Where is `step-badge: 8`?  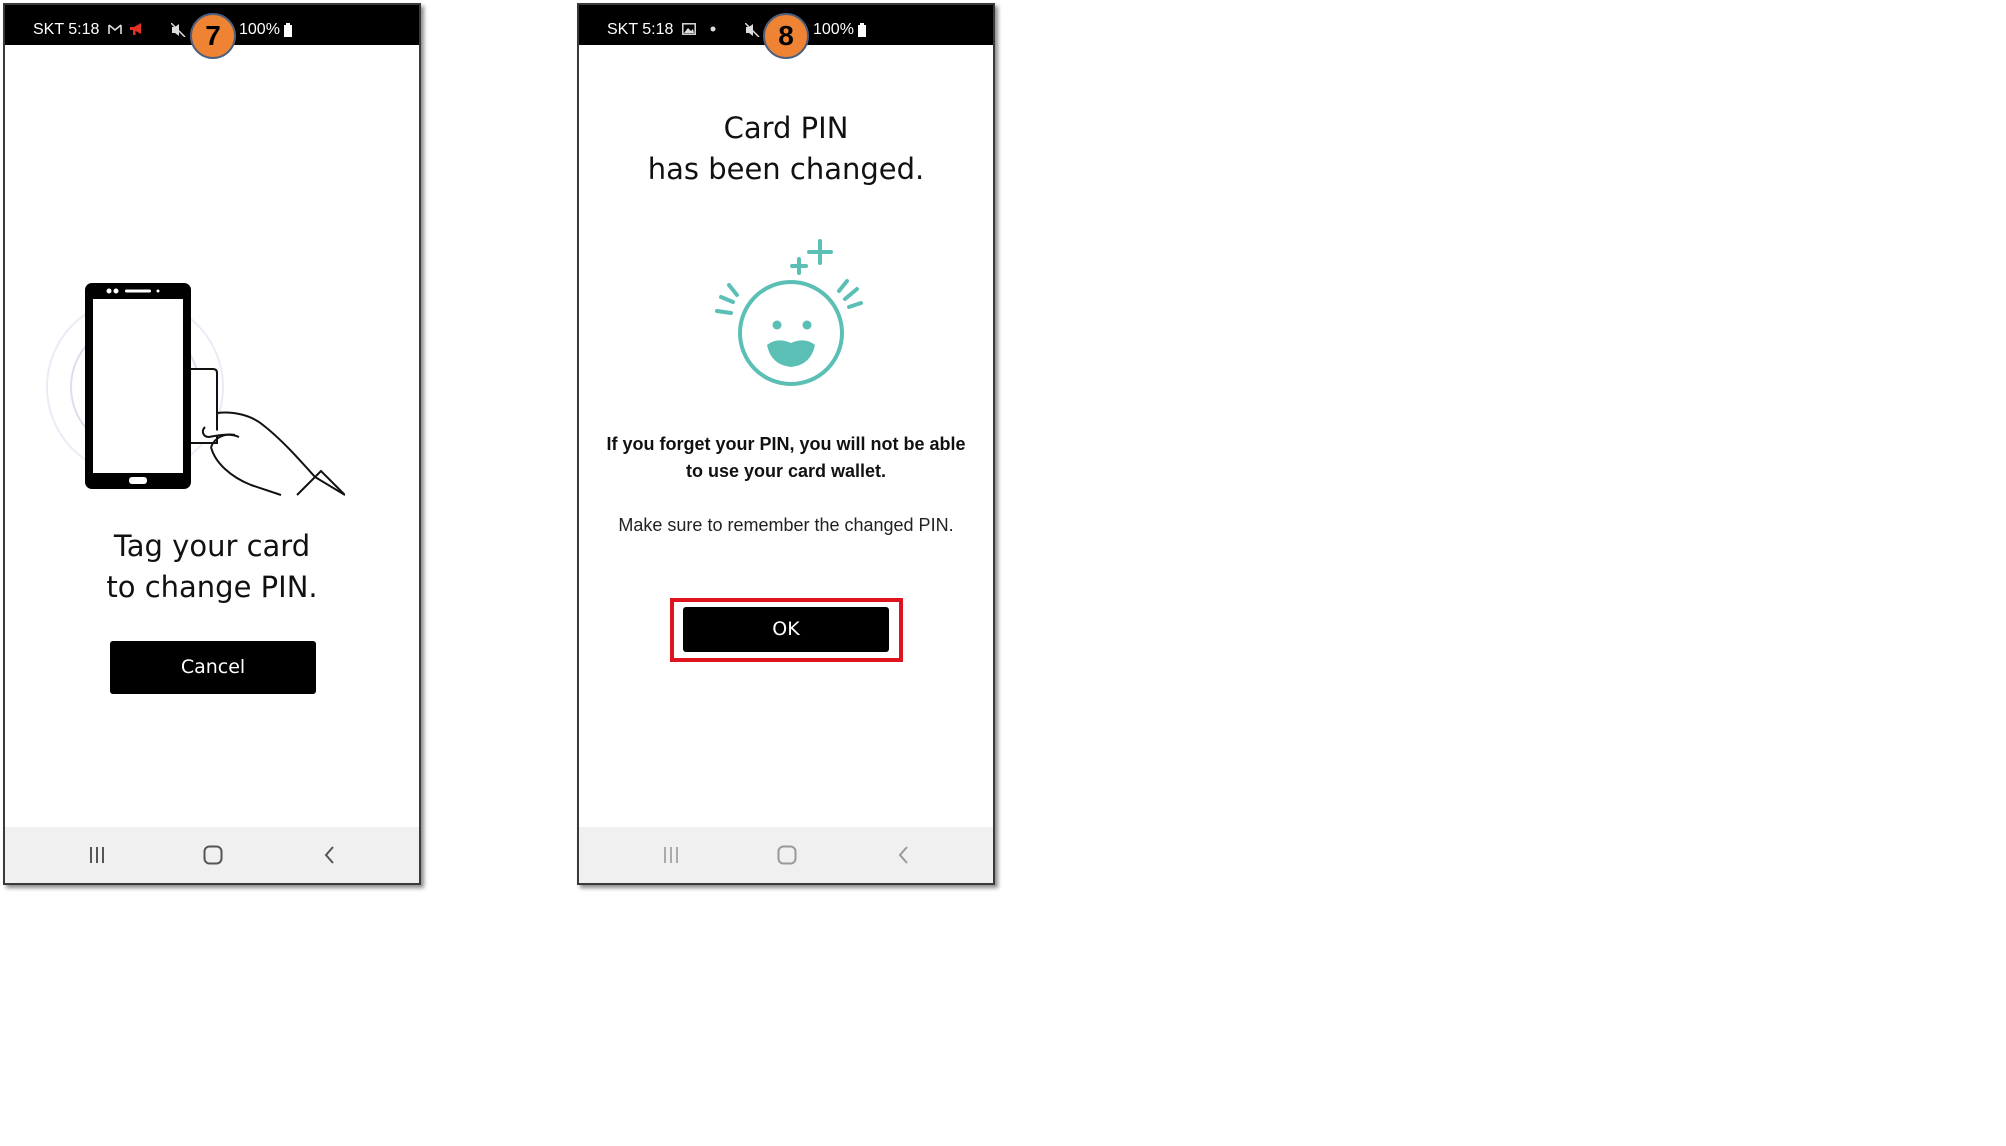
step-badge: 8 is located at coordinates (786, 36).